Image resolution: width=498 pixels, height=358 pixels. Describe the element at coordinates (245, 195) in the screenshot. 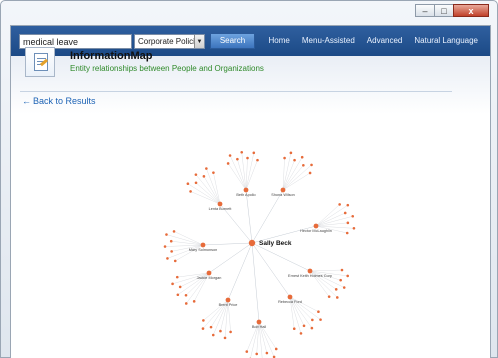

I see `graph-node-label: Beth Apollo` at that location.